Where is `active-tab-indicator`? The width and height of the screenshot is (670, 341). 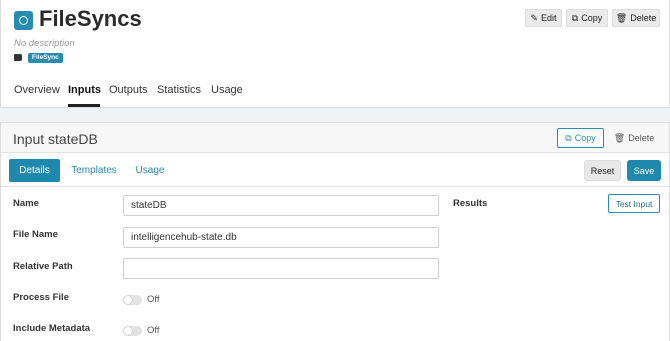
active-tab-indicator is located at coordinates (84, 105).